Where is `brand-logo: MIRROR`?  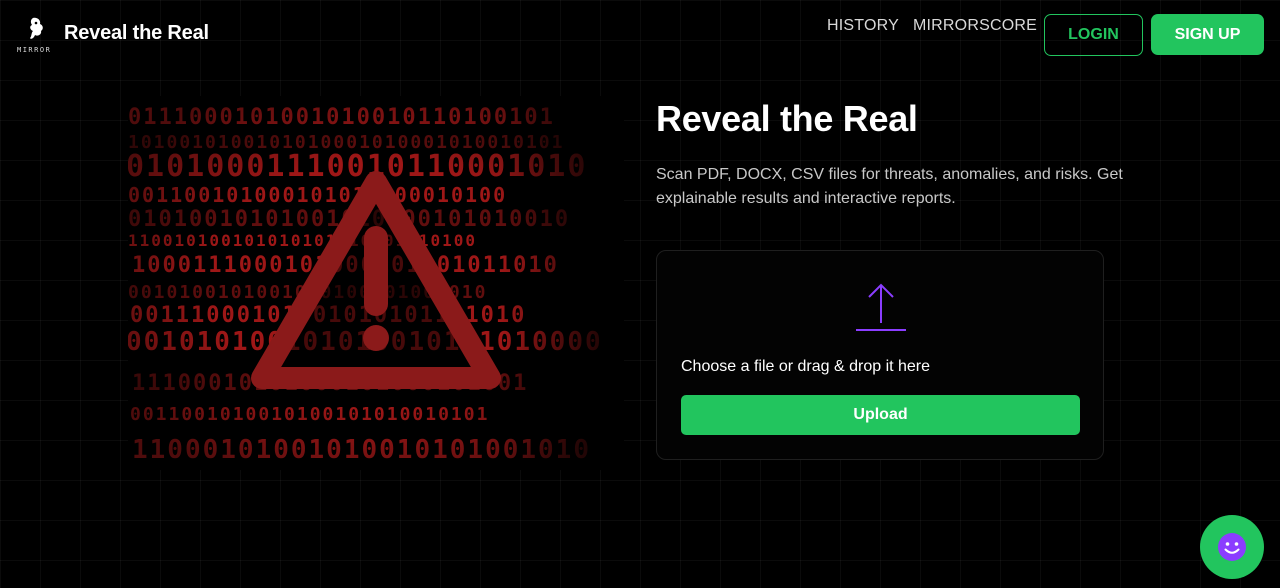
brand-logo: MIRROR is located at coordinates (37, 36).